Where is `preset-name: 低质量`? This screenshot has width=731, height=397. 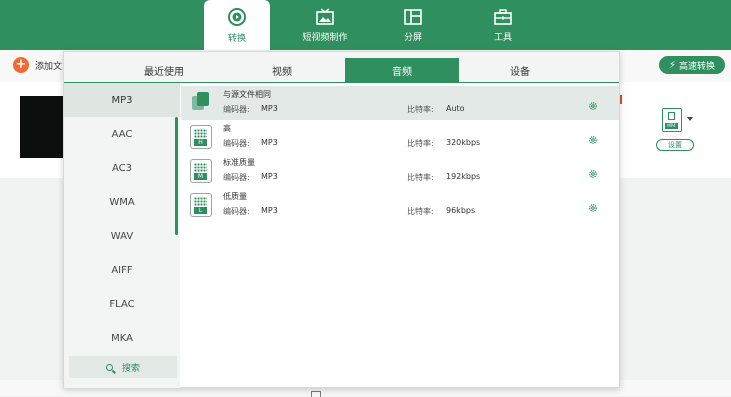
preset-name: 低质量 is located at coordinates (235, 196).